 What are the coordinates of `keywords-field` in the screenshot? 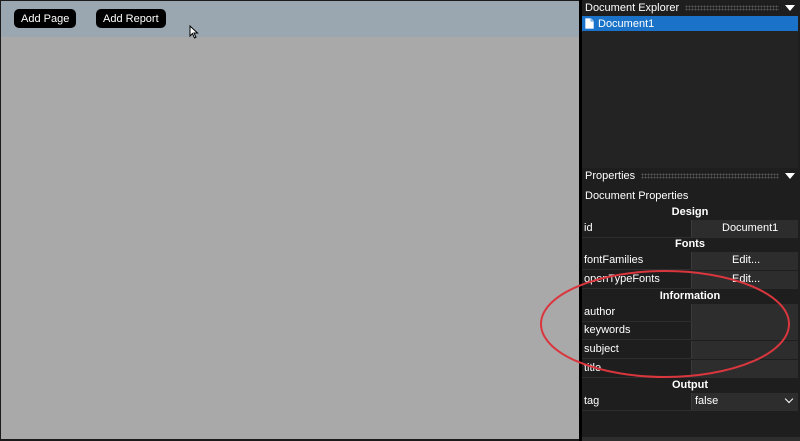 It's located at (744, 330).